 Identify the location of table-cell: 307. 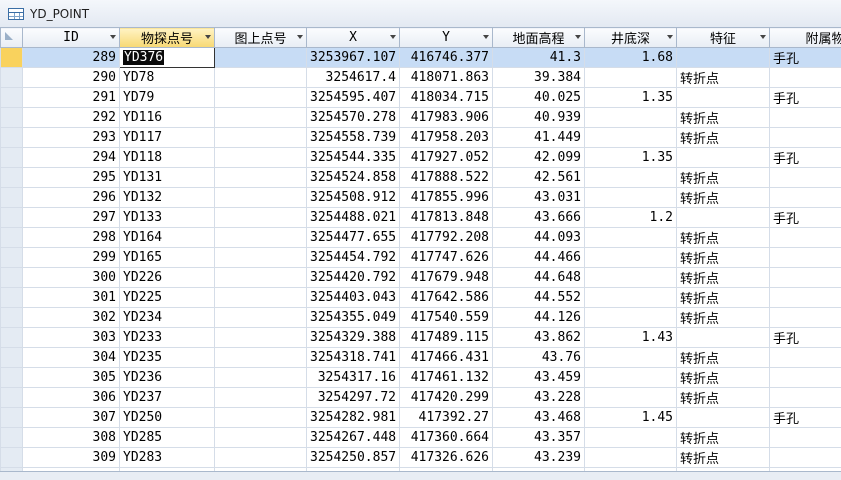
(71, 418).